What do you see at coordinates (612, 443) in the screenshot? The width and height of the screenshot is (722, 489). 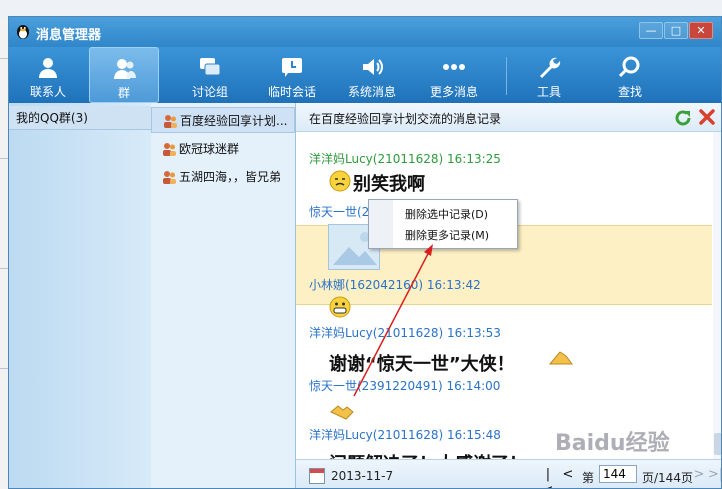 I see `watermark: Baidu经验` at bounding box center [612, 443].